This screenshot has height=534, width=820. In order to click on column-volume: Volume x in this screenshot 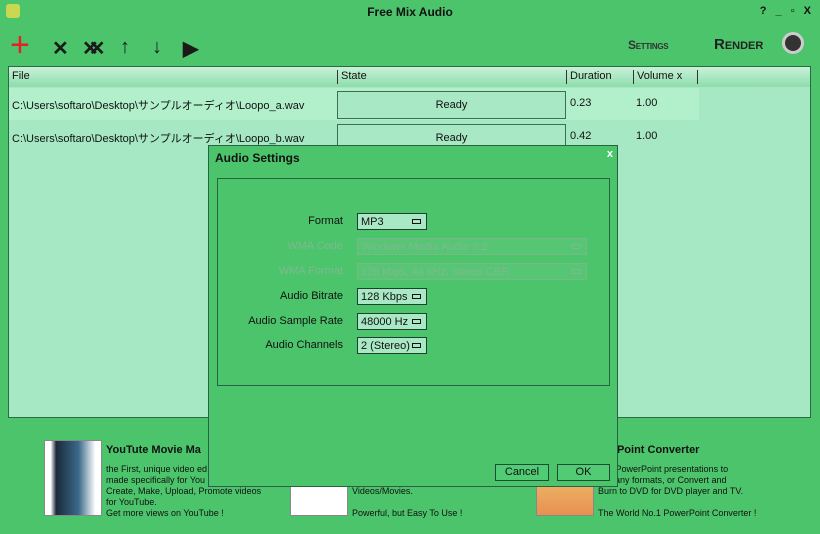, I will do `click(665, 77)`.